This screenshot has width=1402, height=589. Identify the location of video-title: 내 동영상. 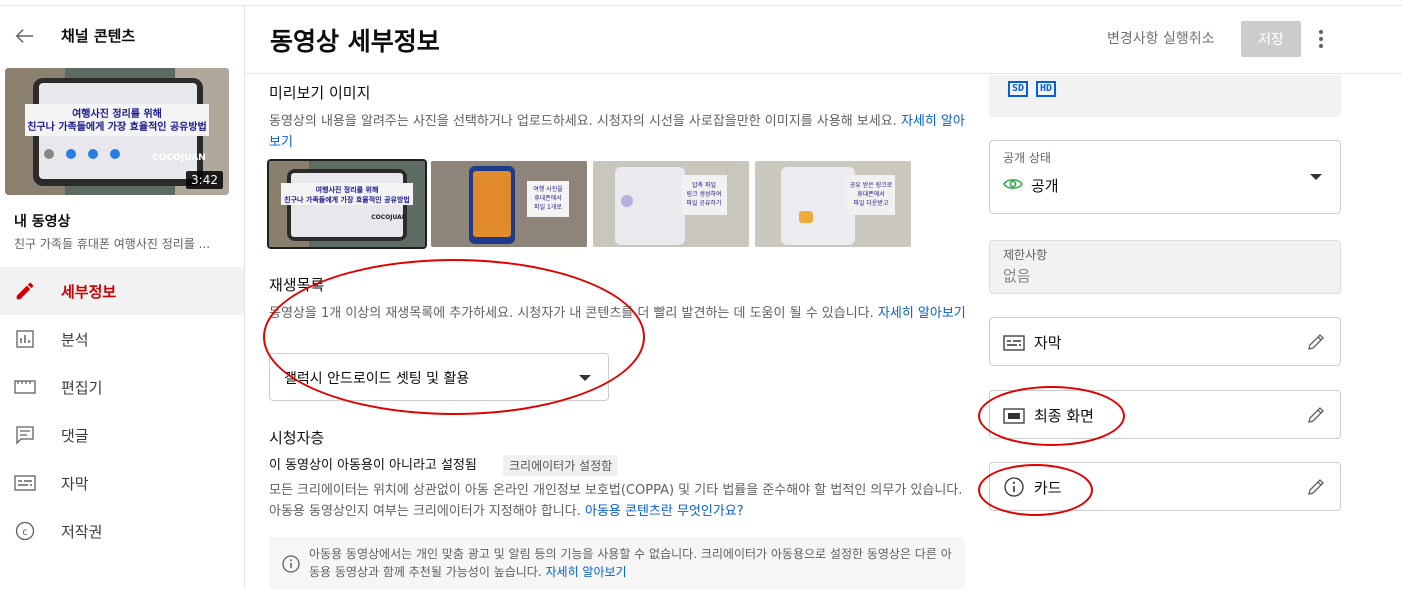
(42, 222).